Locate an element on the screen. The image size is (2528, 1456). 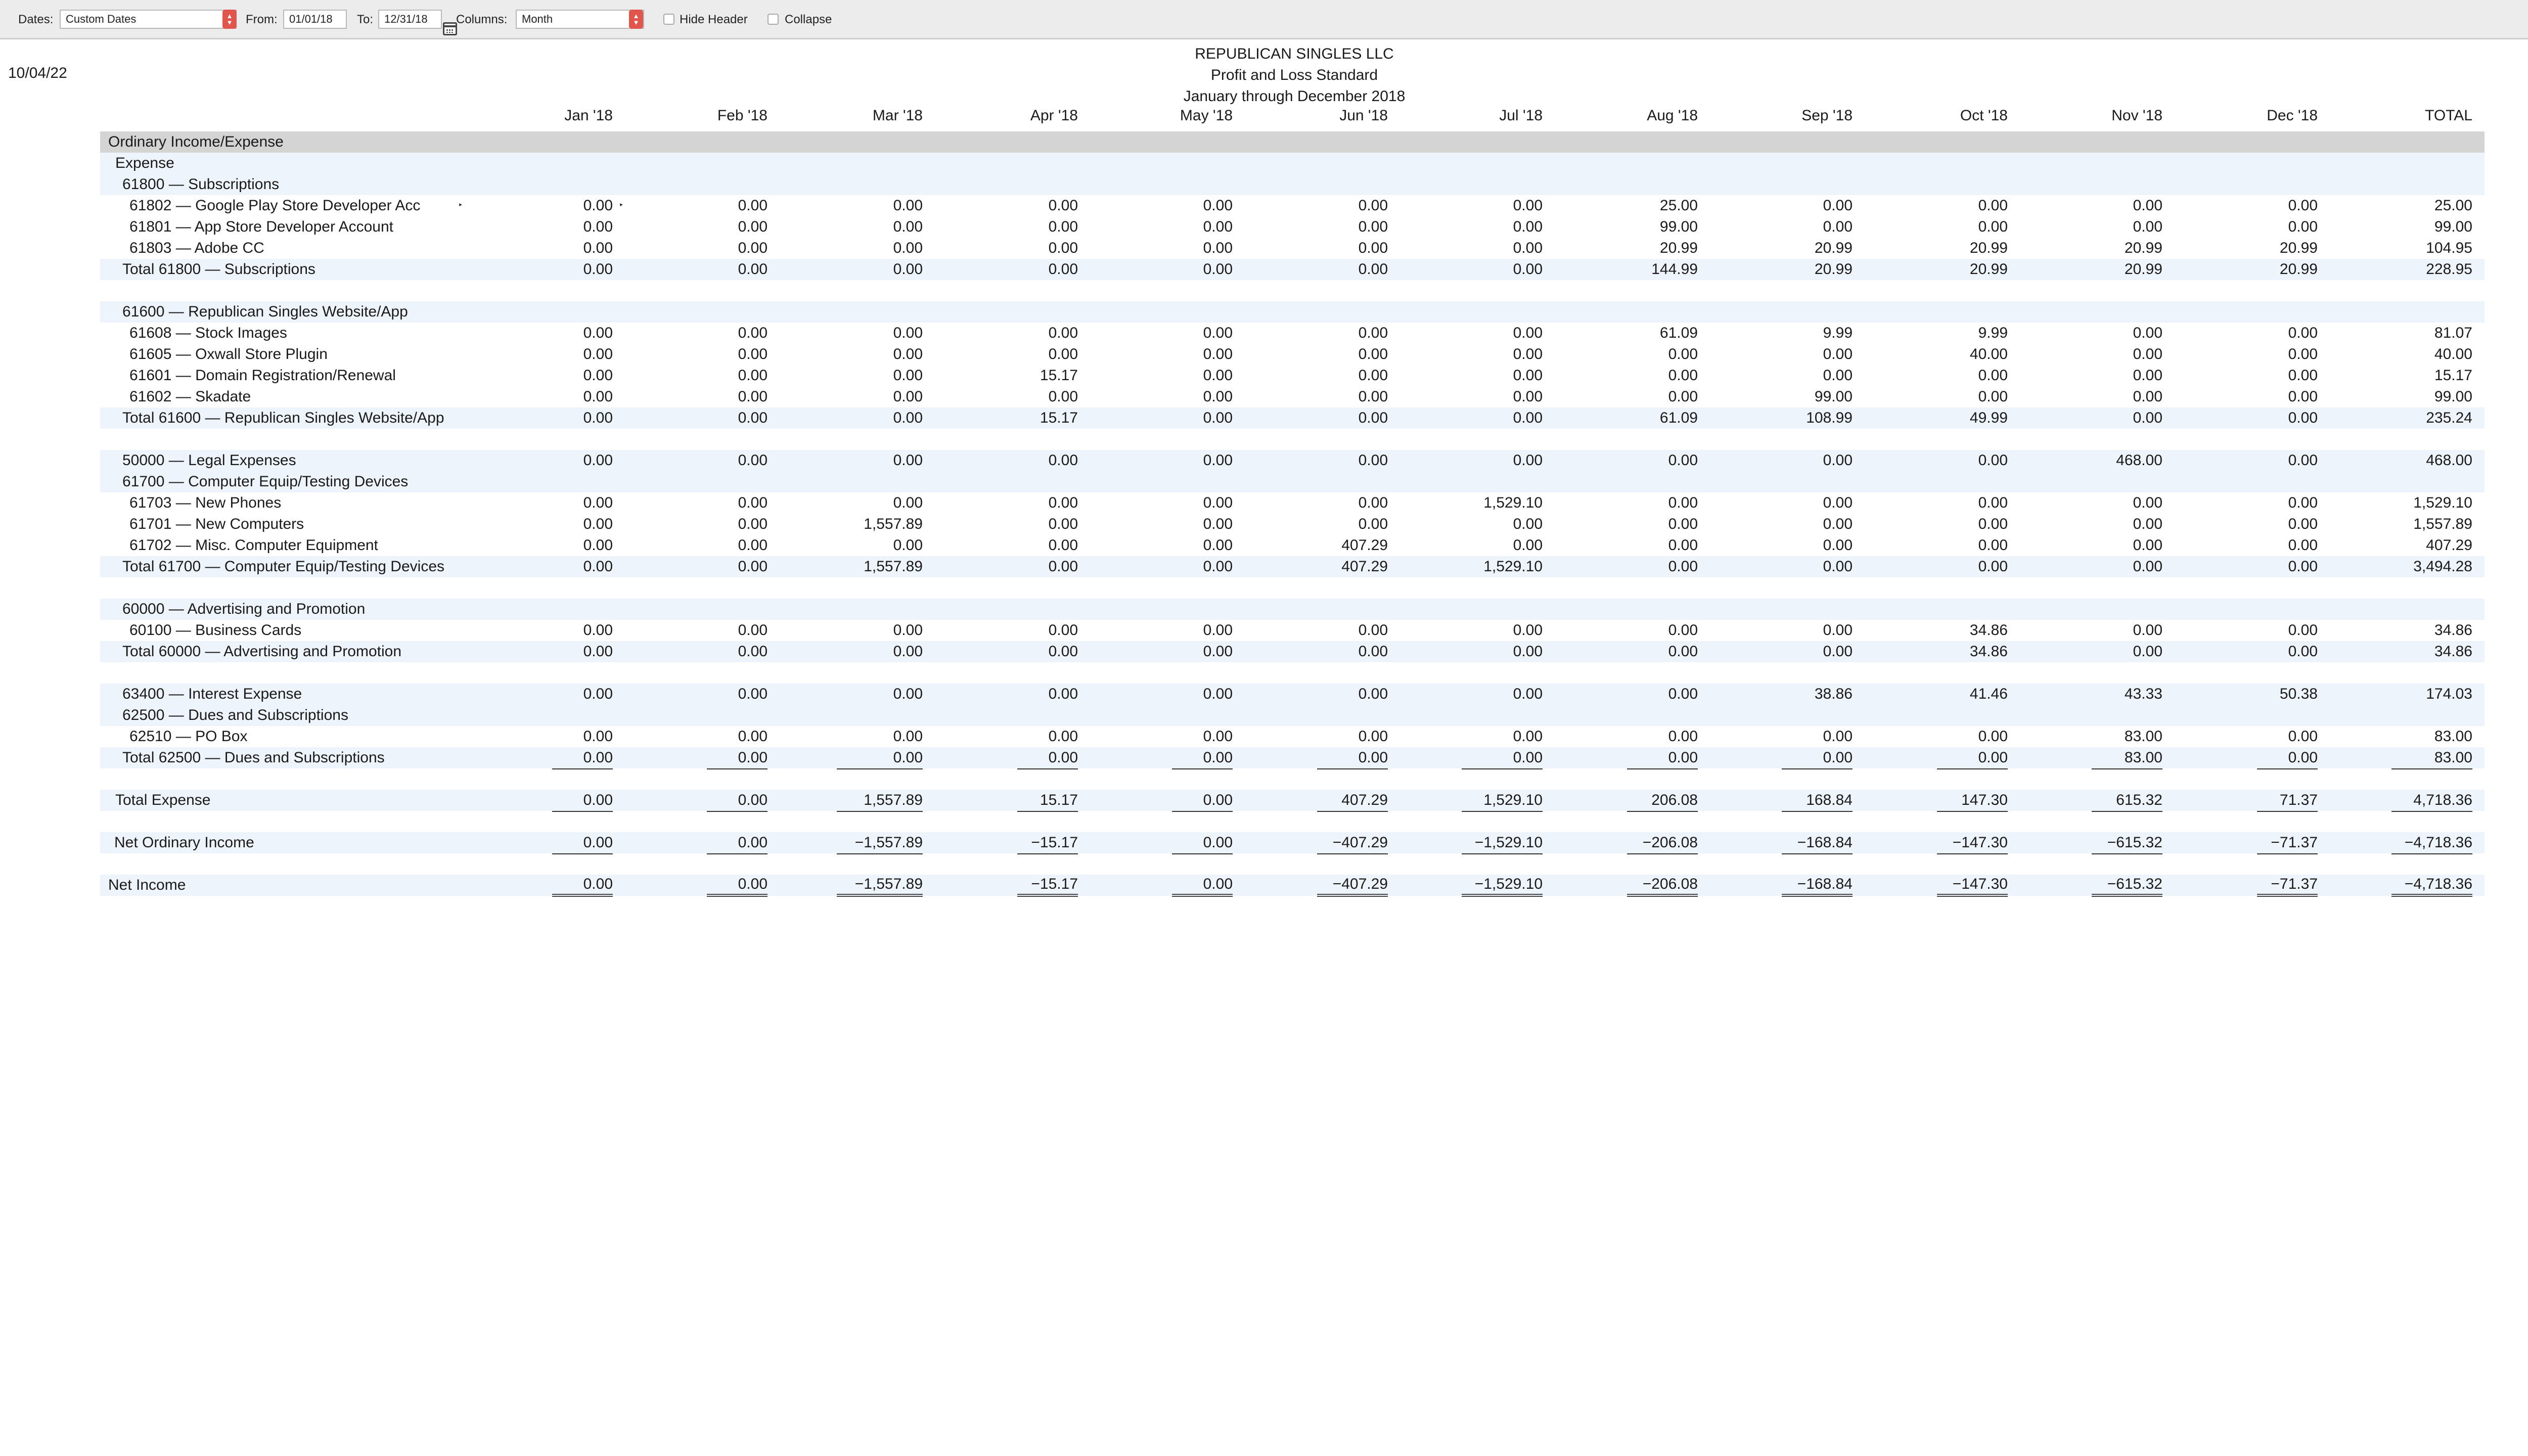
amount-cell: 407.29 is located at coordinates (1353, 801).